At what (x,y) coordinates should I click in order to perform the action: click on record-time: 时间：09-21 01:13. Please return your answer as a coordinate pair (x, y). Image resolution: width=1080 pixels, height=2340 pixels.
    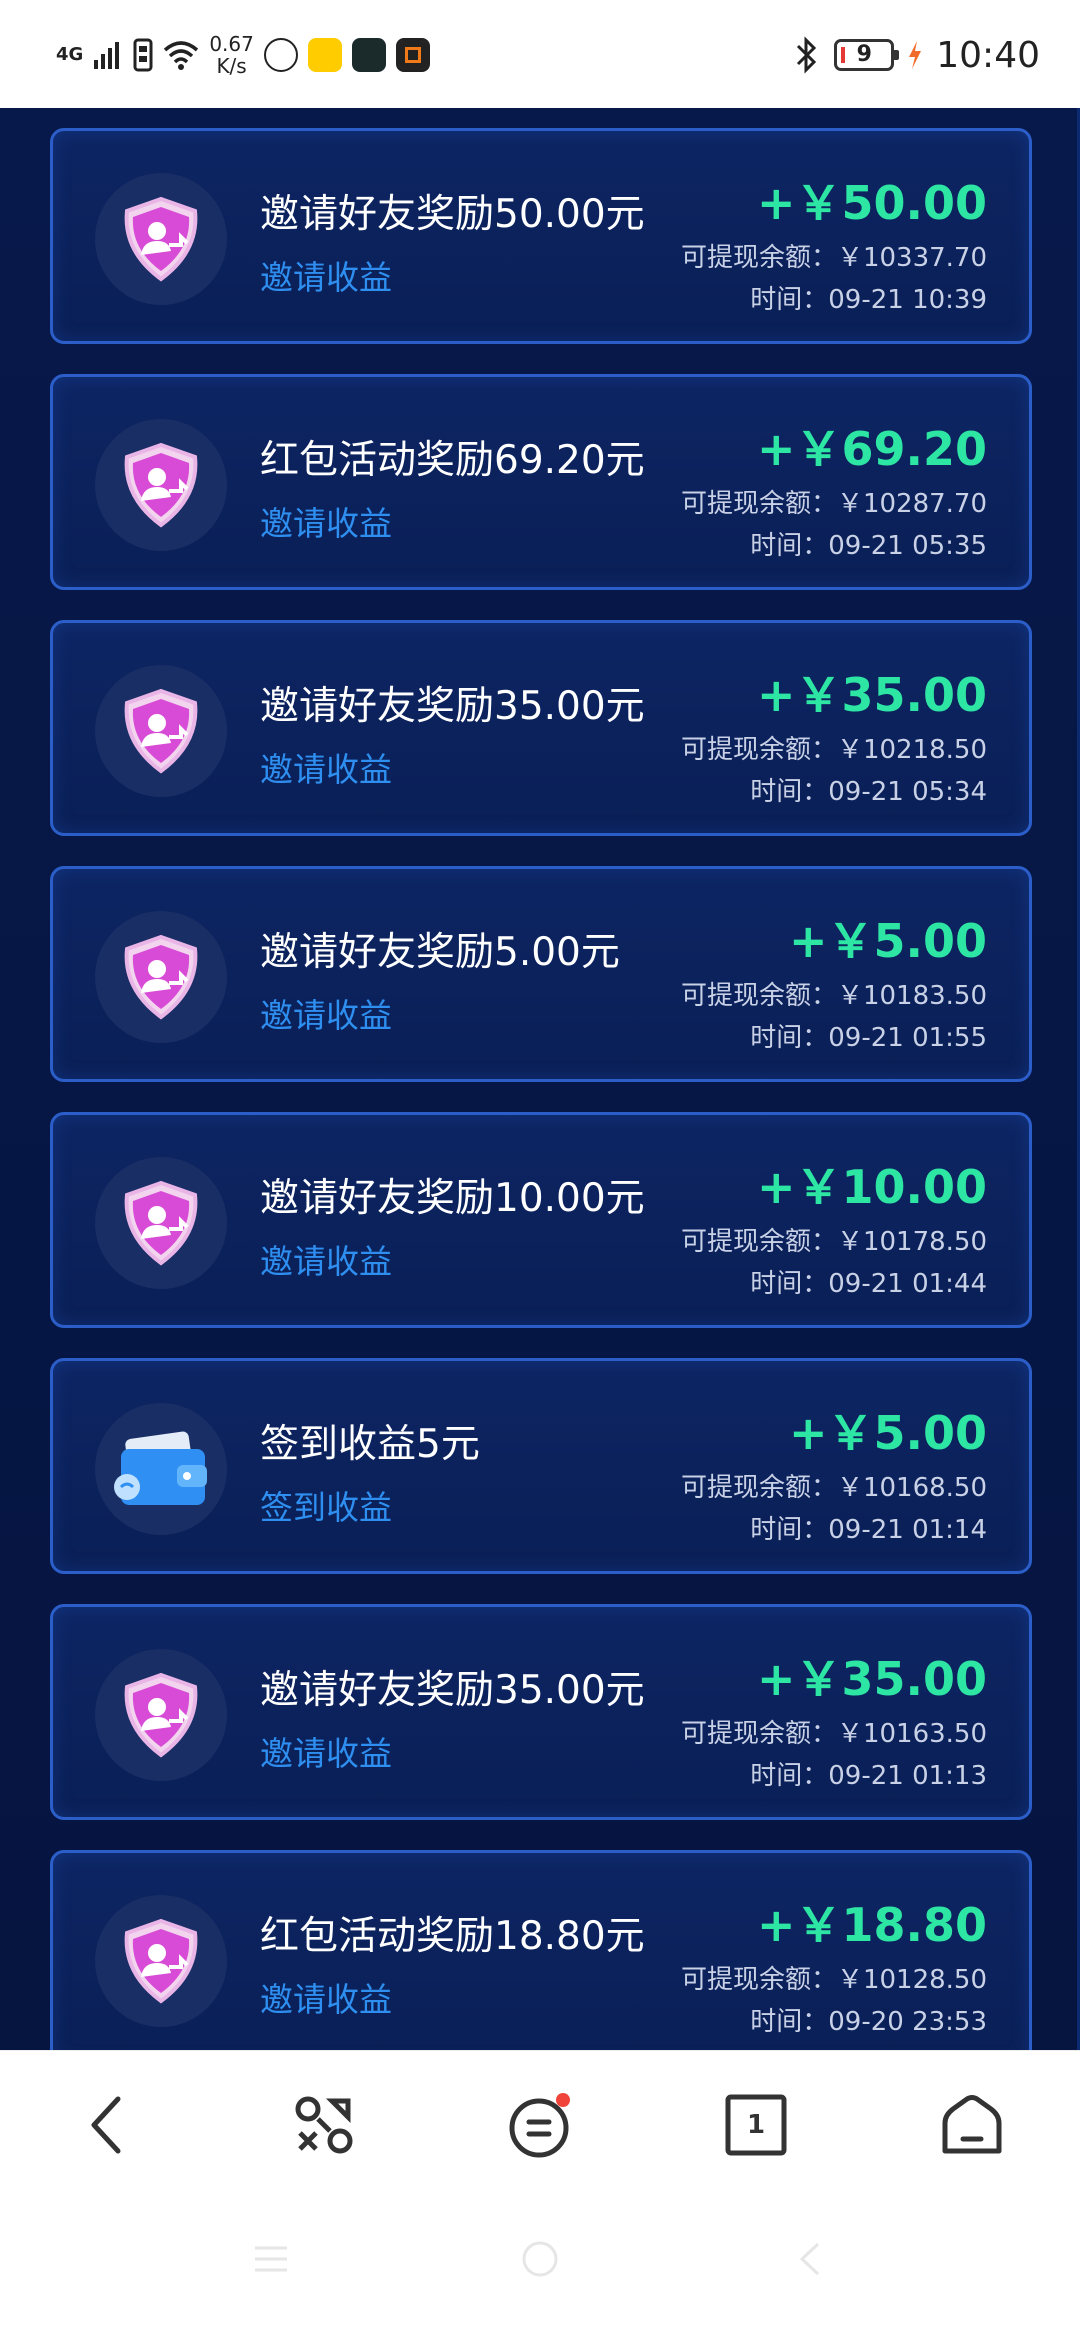
    Looking at the image, I should click on (868, 1776).